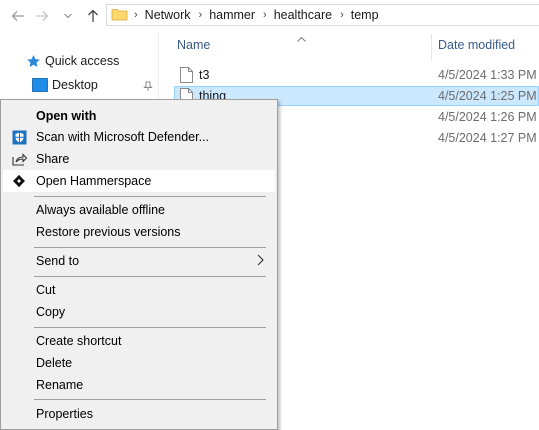 The width and height of the screenshot is (539, 430). What do you see at coordinates (303, 15) in the screenshot?
I see `breadcrumb-healthcare: healthcare` at bounding box center [303, 15].